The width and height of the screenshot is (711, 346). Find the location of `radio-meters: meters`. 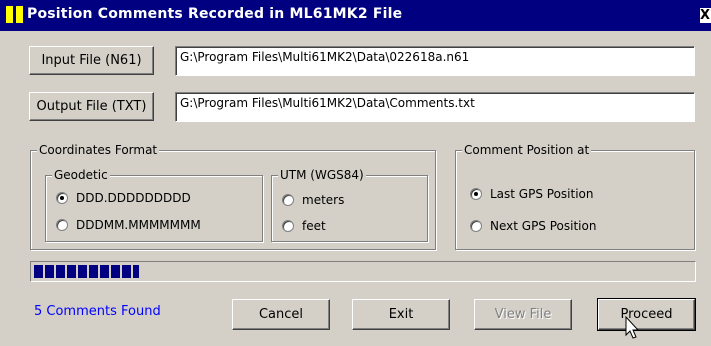

radio-meters: meters is located at coordinates (313, 200).